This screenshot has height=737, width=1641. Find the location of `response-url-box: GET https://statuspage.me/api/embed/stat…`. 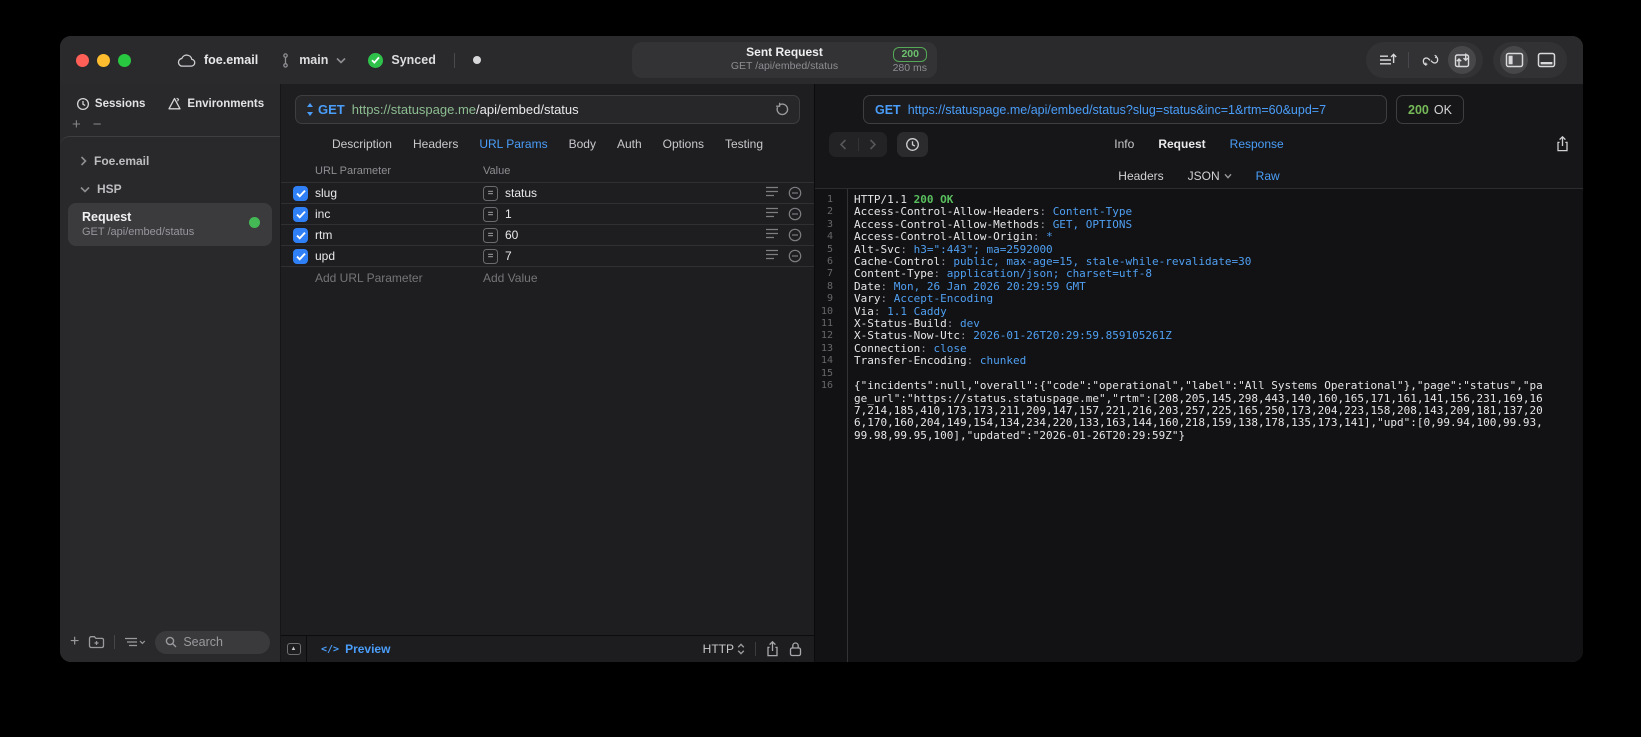

response-url-box: GET https://statuspage.me/api/embed/stat… is located at coordinates (1125, 109).